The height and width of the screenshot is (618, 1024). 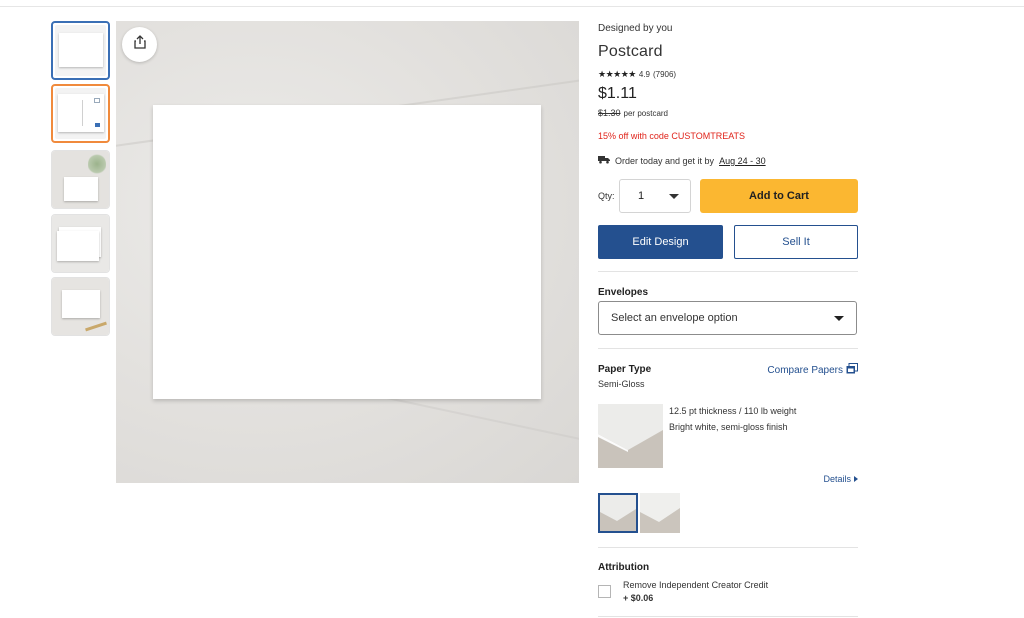 I want to click on sale-price: $1.11, so click(x=617, y=93).